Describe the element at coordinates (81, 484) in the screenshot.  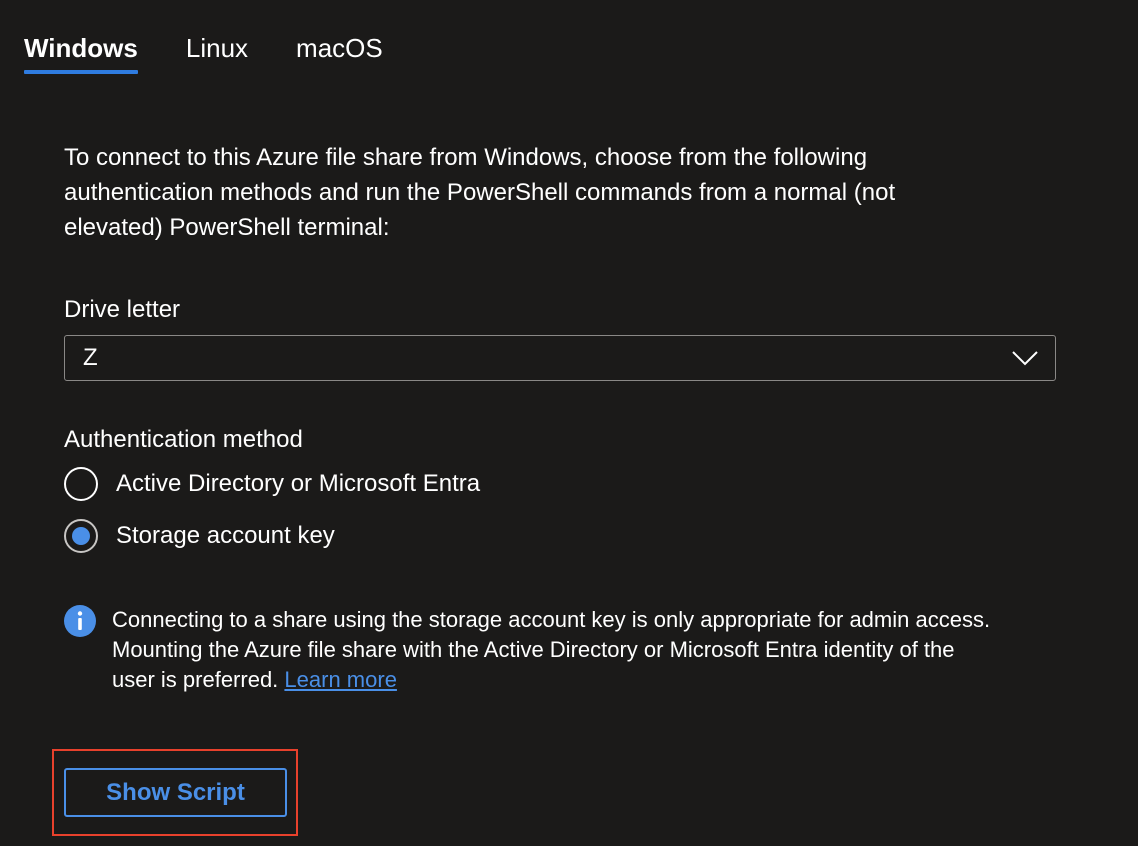
I see `radio-button-unchecked` at that location.